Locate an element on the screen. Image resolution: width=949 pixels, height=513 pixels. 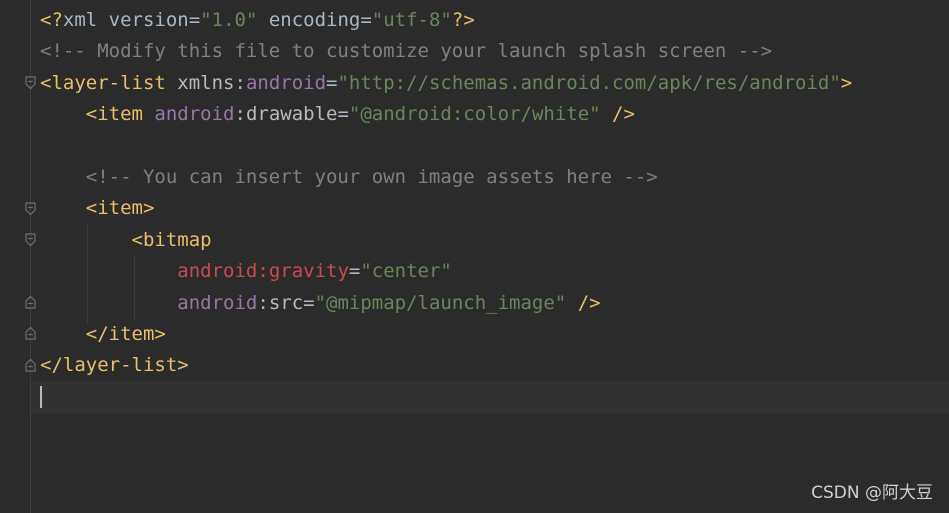
tag-open: <layer-list is located at coordinates (103, 82).